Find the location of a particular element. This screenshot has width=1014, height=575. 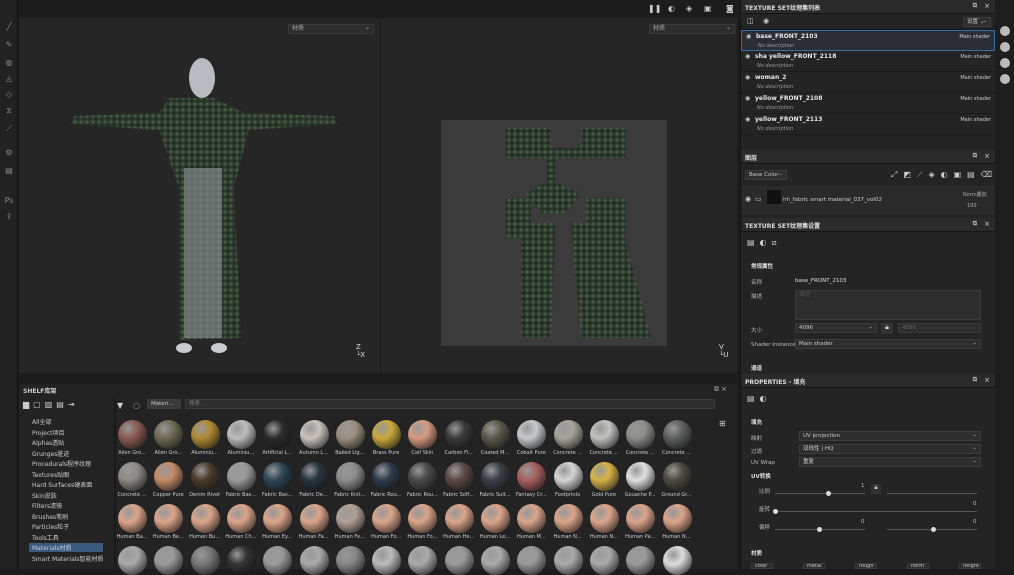

material-channel-button: height is located at coordinates (970, 566).